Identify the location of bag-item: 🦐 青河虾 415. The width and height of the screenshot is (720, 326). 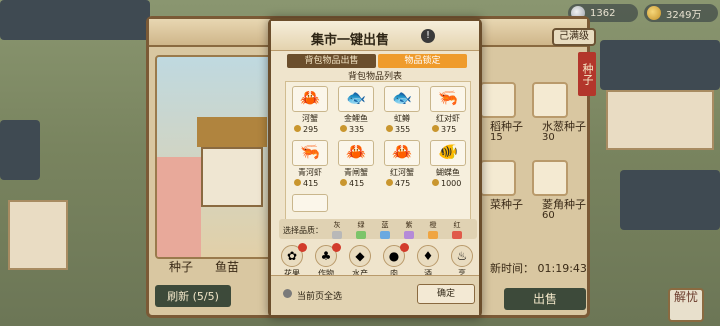
(312, 165).